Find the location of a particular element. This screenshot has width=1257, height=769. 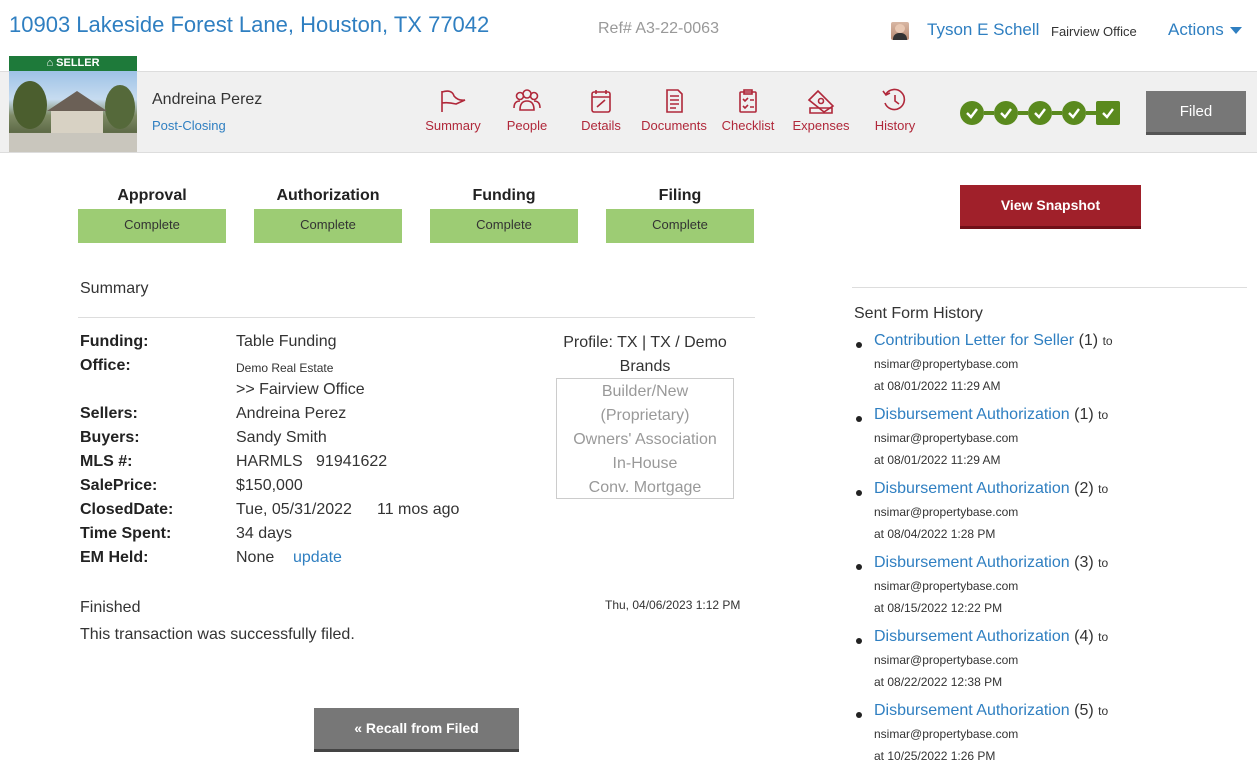

nav-people: People is located at coordinates (527, 110).